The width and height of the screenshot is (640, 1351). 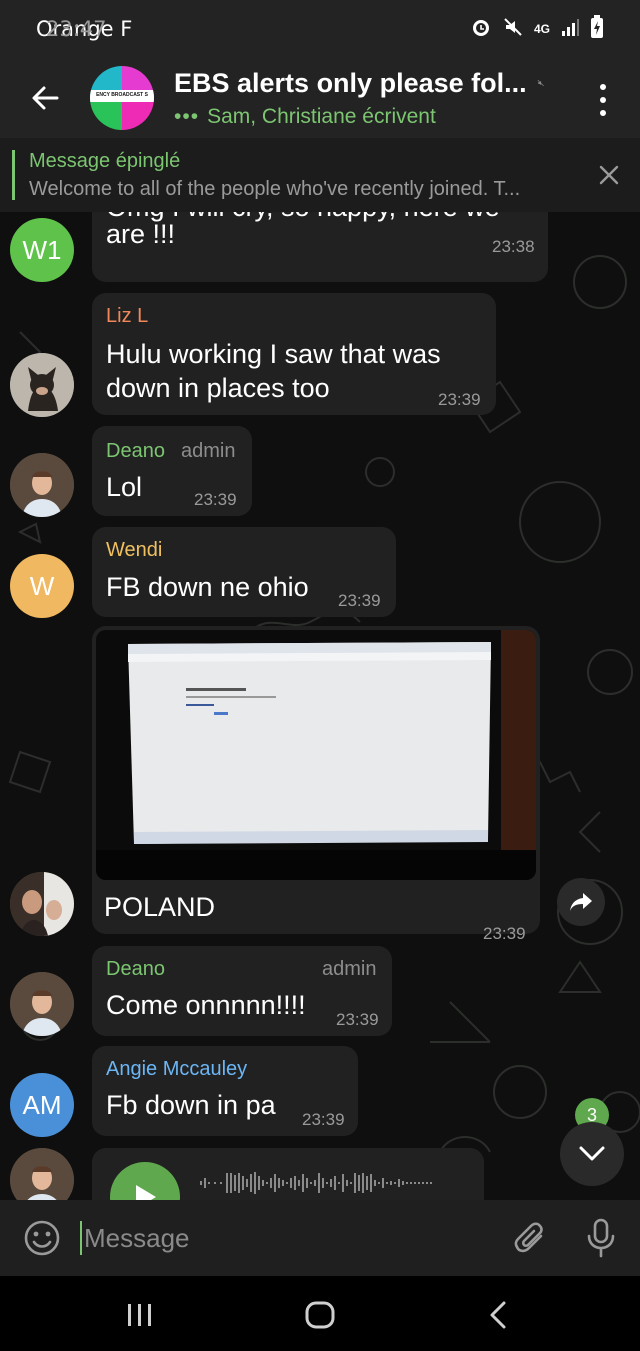 What do you see at coordinates (42, 586) in the screenshot?
I see `avatar-wendi: W` at bounding box center [42, 586].